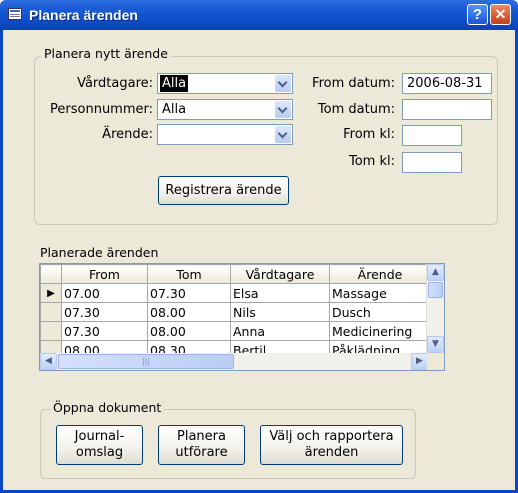 Image resolution: width=518 pixels, height=493 pixels. I want to click on from-kl-label: From kl:, so click(369, 134).